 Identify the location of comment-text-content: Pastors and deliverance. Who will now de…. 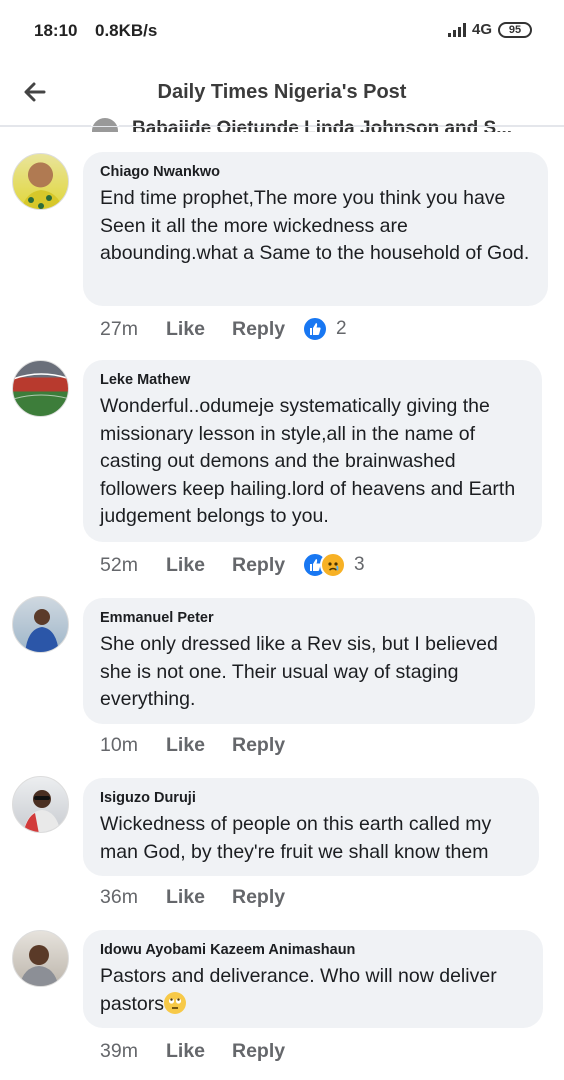
(298, 990).